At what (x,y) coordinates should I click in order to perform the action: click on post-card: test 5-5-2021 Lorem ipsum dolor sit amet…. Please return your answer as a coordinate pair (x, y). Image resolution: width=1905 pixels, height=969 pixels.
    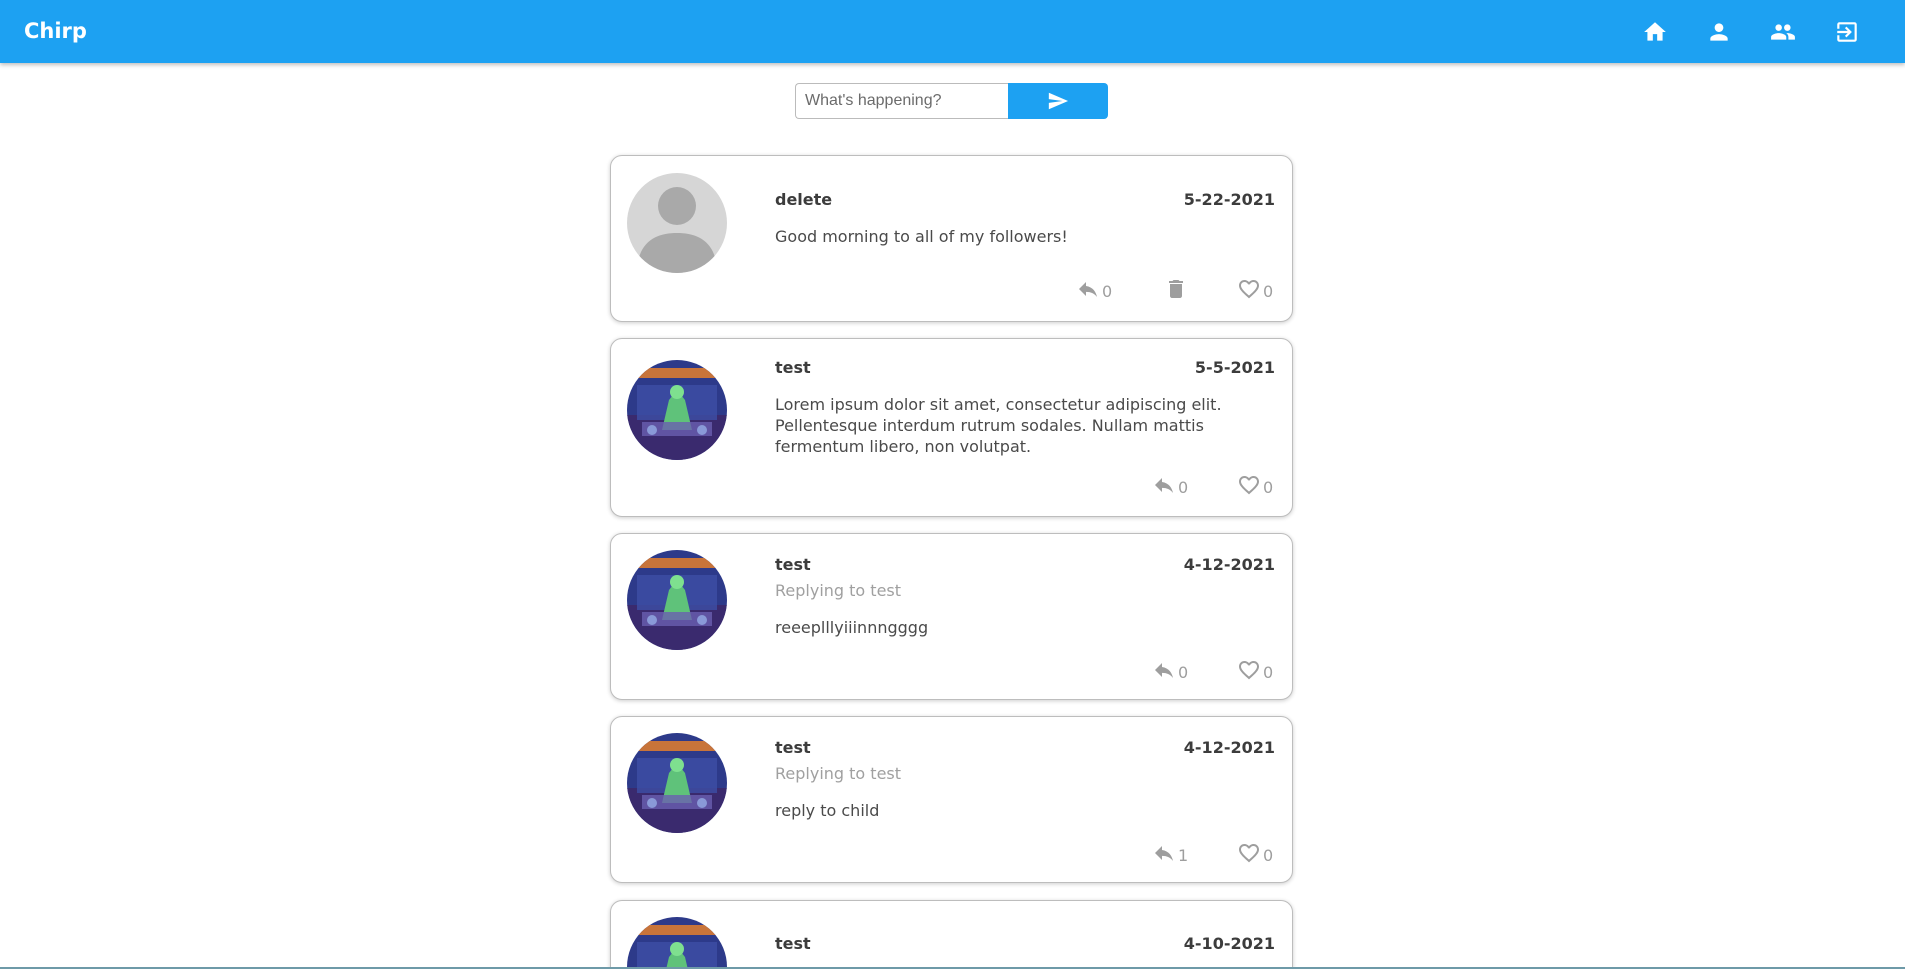
    Looking at the image, I should click on (951, 427).